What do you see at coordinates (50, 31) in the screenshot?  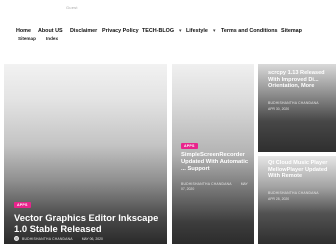 I see `nav-about: About US` at bounding box center [50, 31].